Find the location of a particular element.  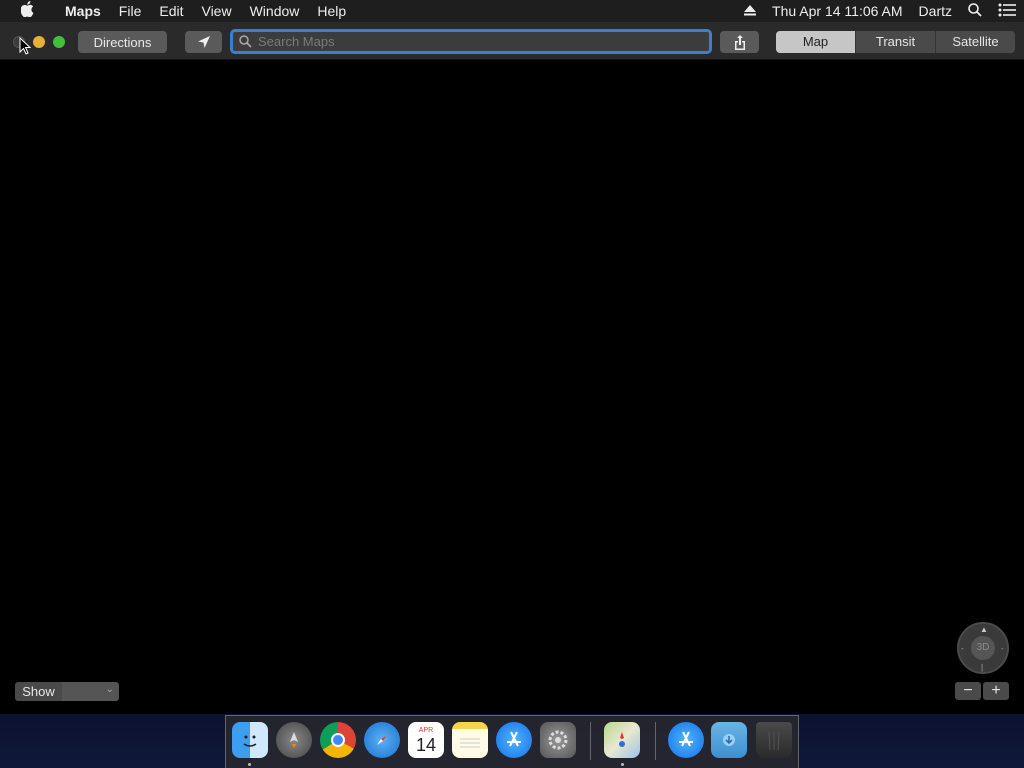

show-popup-select: ⌄ is located at coordinates (90, 691).